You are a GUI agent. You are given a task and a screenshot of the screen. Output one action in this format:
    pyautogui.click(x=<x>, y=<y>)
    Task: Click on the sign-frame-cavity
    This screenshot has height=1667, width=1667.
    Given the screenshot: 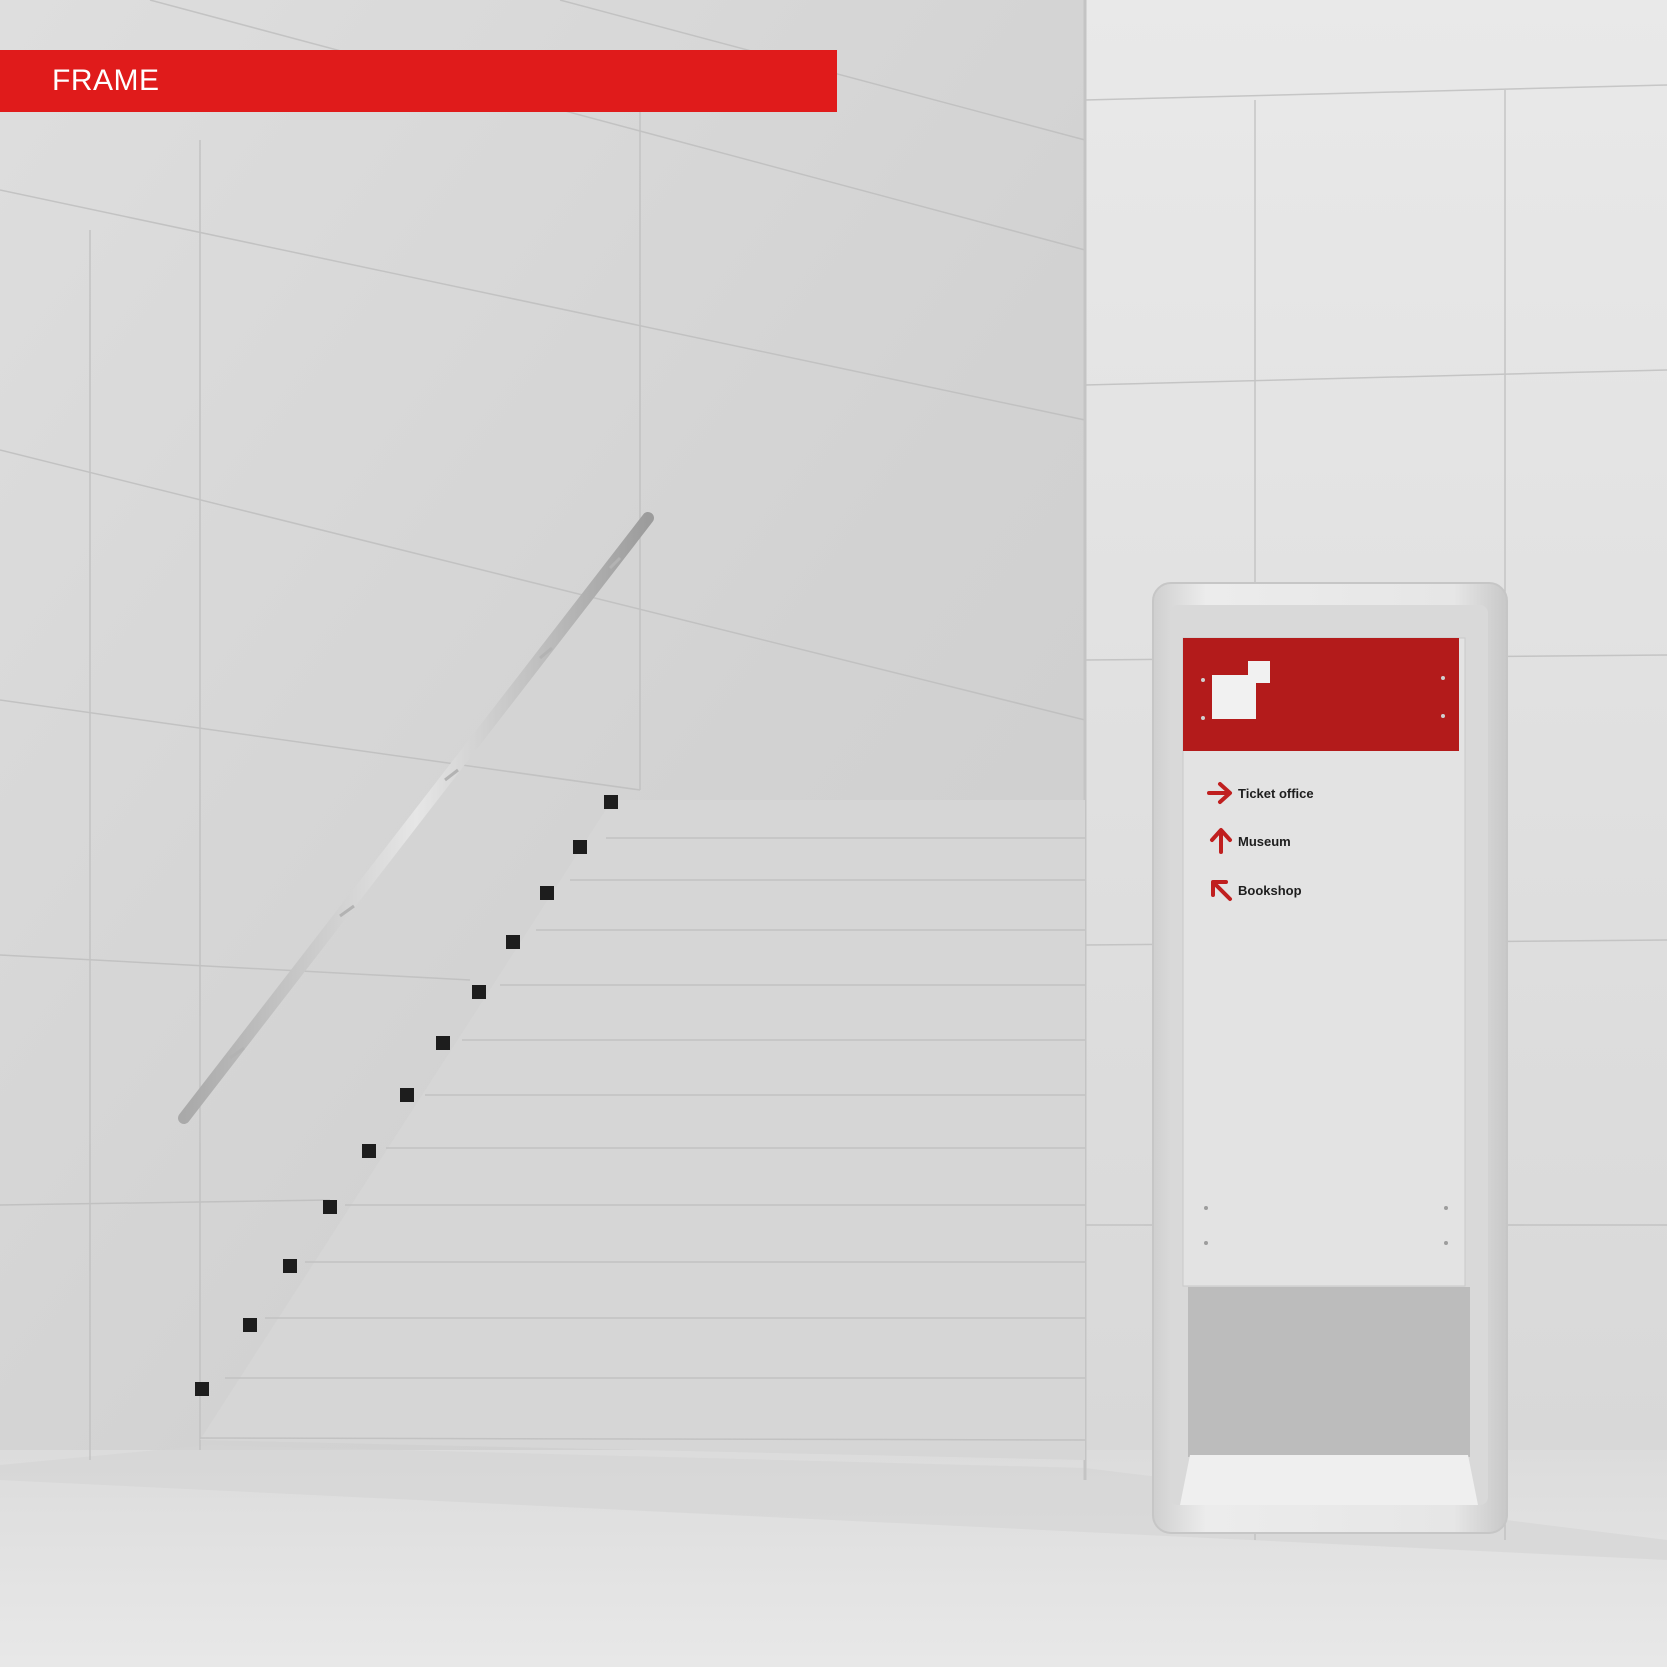 What is the action you would take?
    pyautogui.click(x=1329, y=1372)
    